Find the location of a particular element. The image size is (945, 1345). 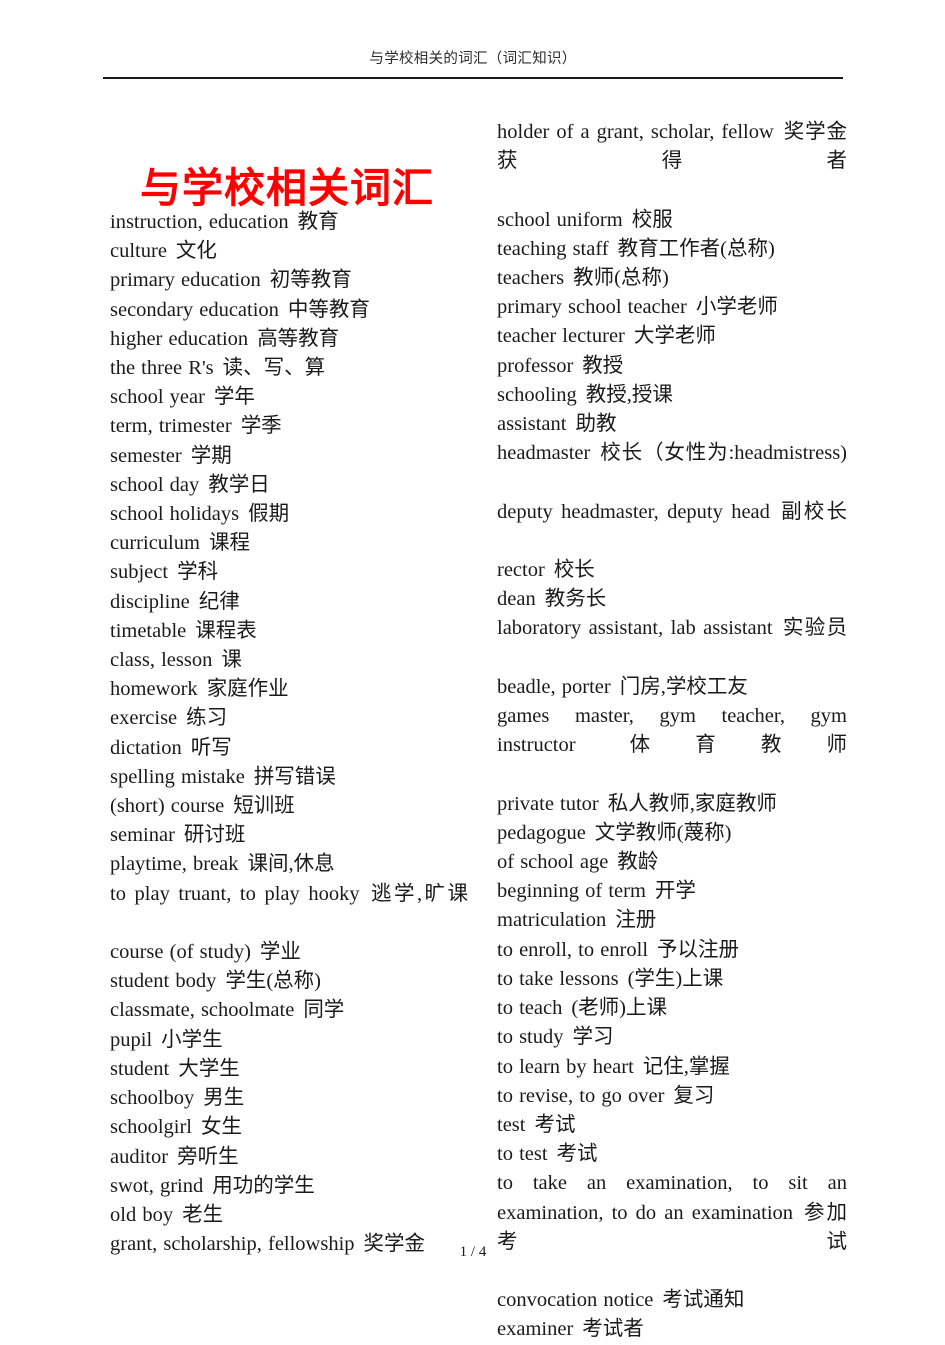

vocabulary-entry: schoolgirl 女生 is located at coordinates (289, 1127).